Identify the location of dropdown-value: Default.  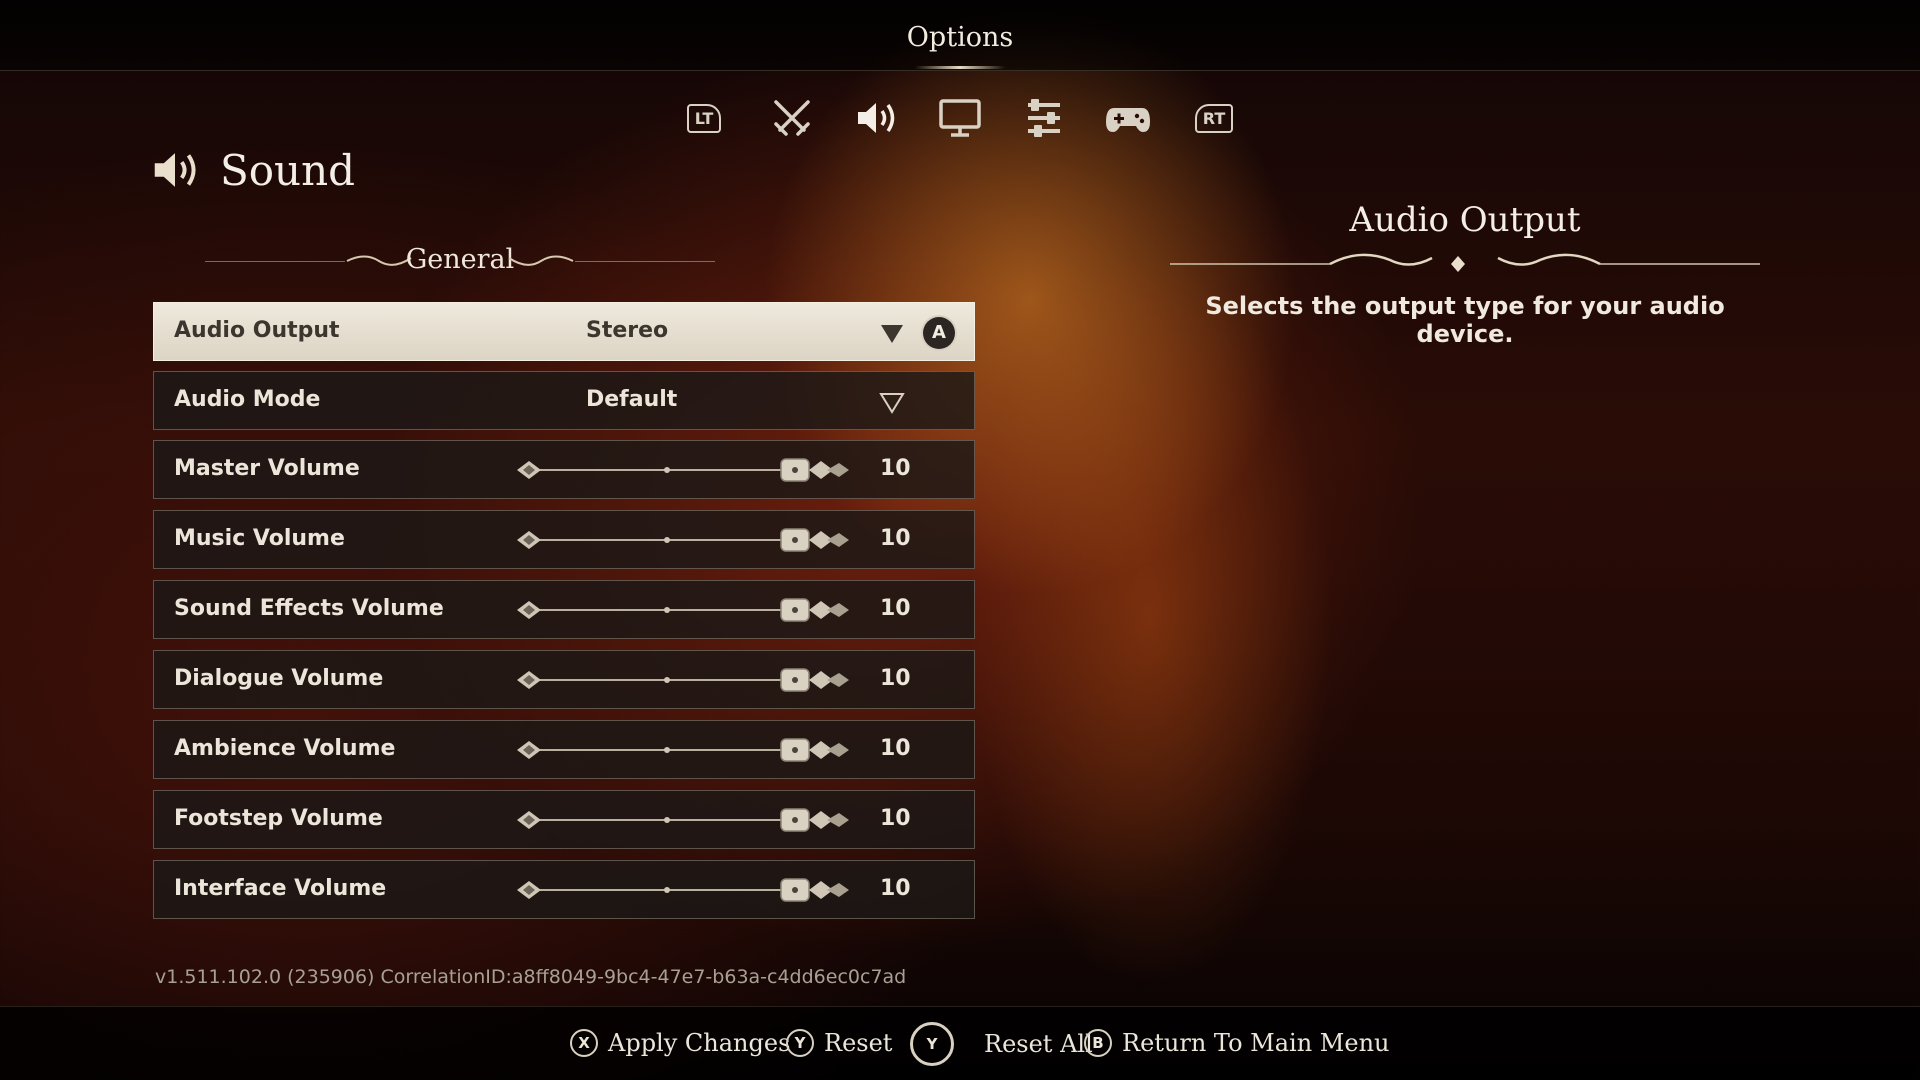
(632, 399).